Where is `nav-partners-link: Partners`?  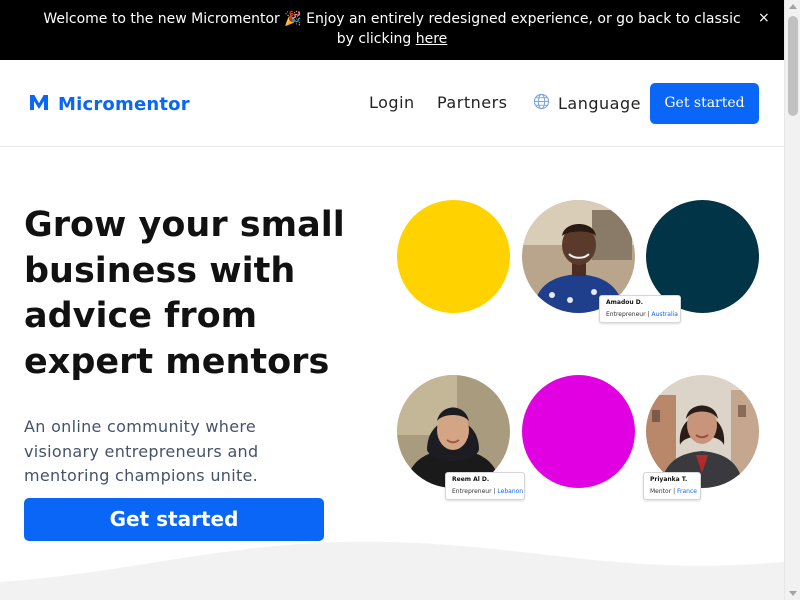
nav-partners-link: Partners is located at coordinates (472, 102).